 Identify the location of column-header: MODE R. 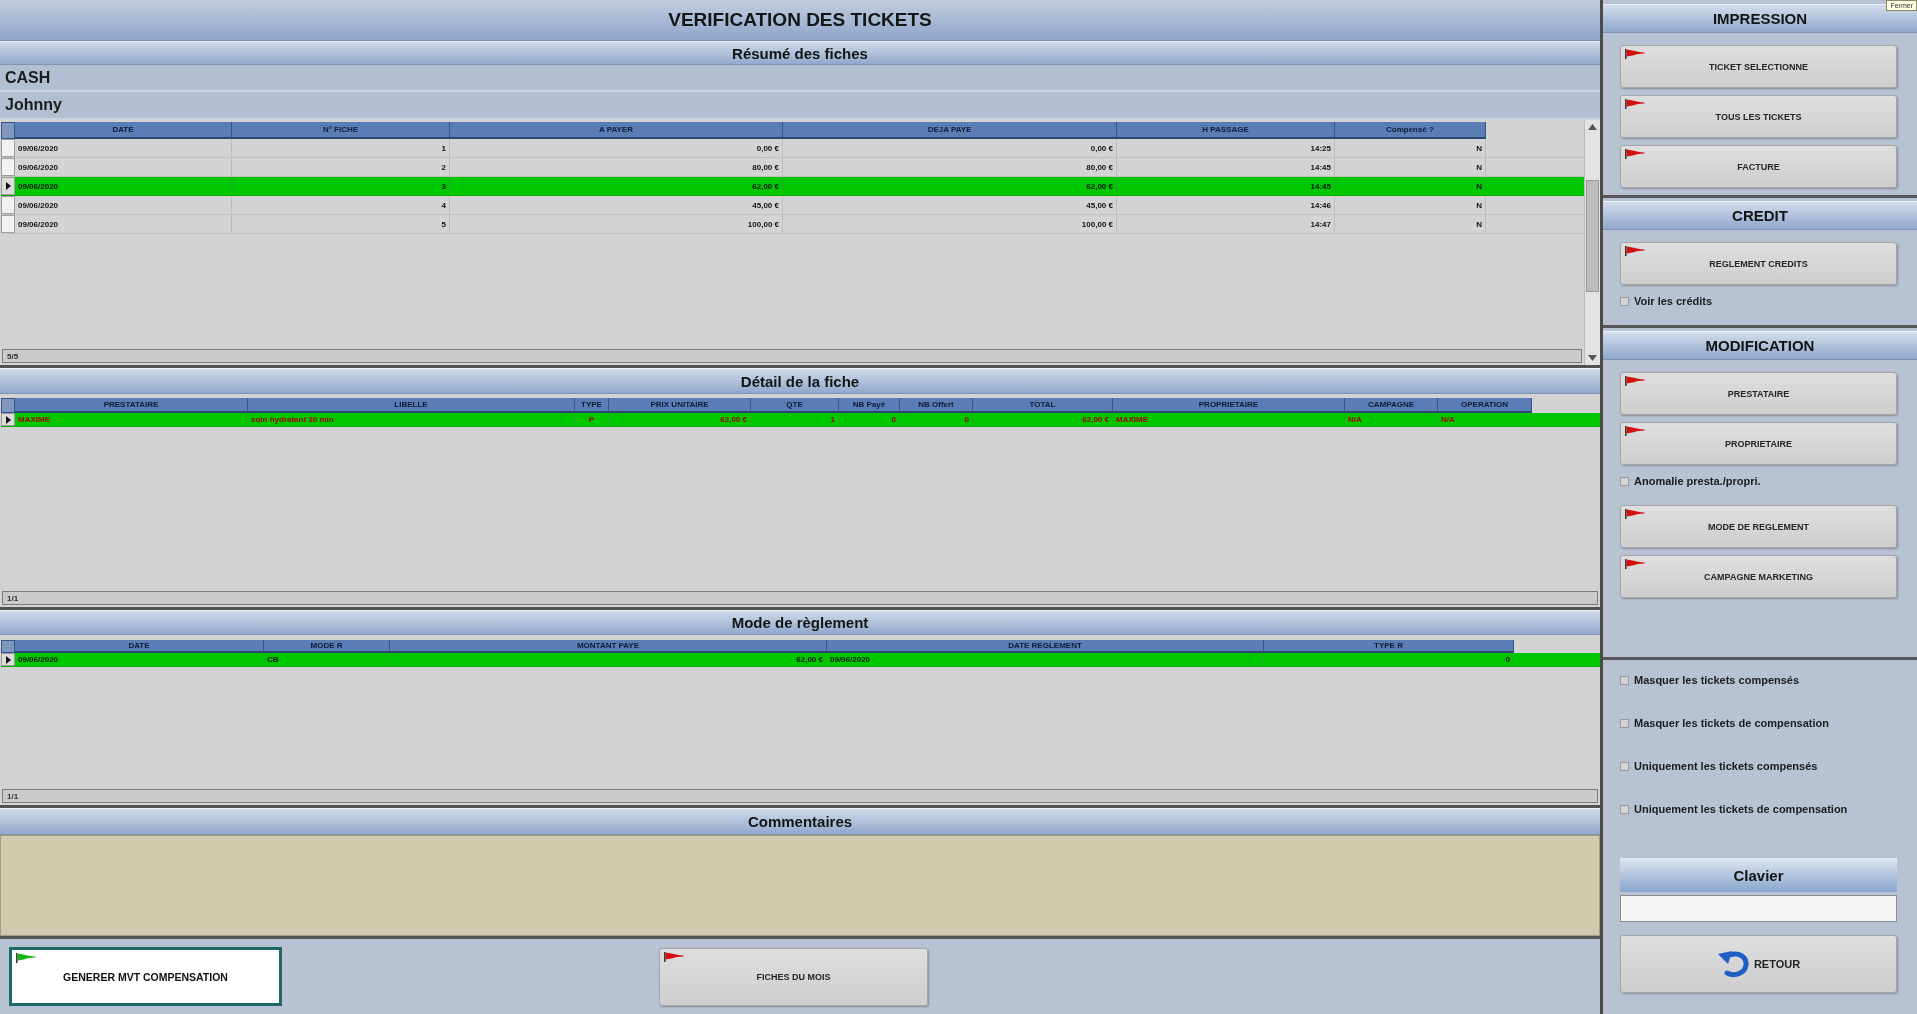
(327, 646).